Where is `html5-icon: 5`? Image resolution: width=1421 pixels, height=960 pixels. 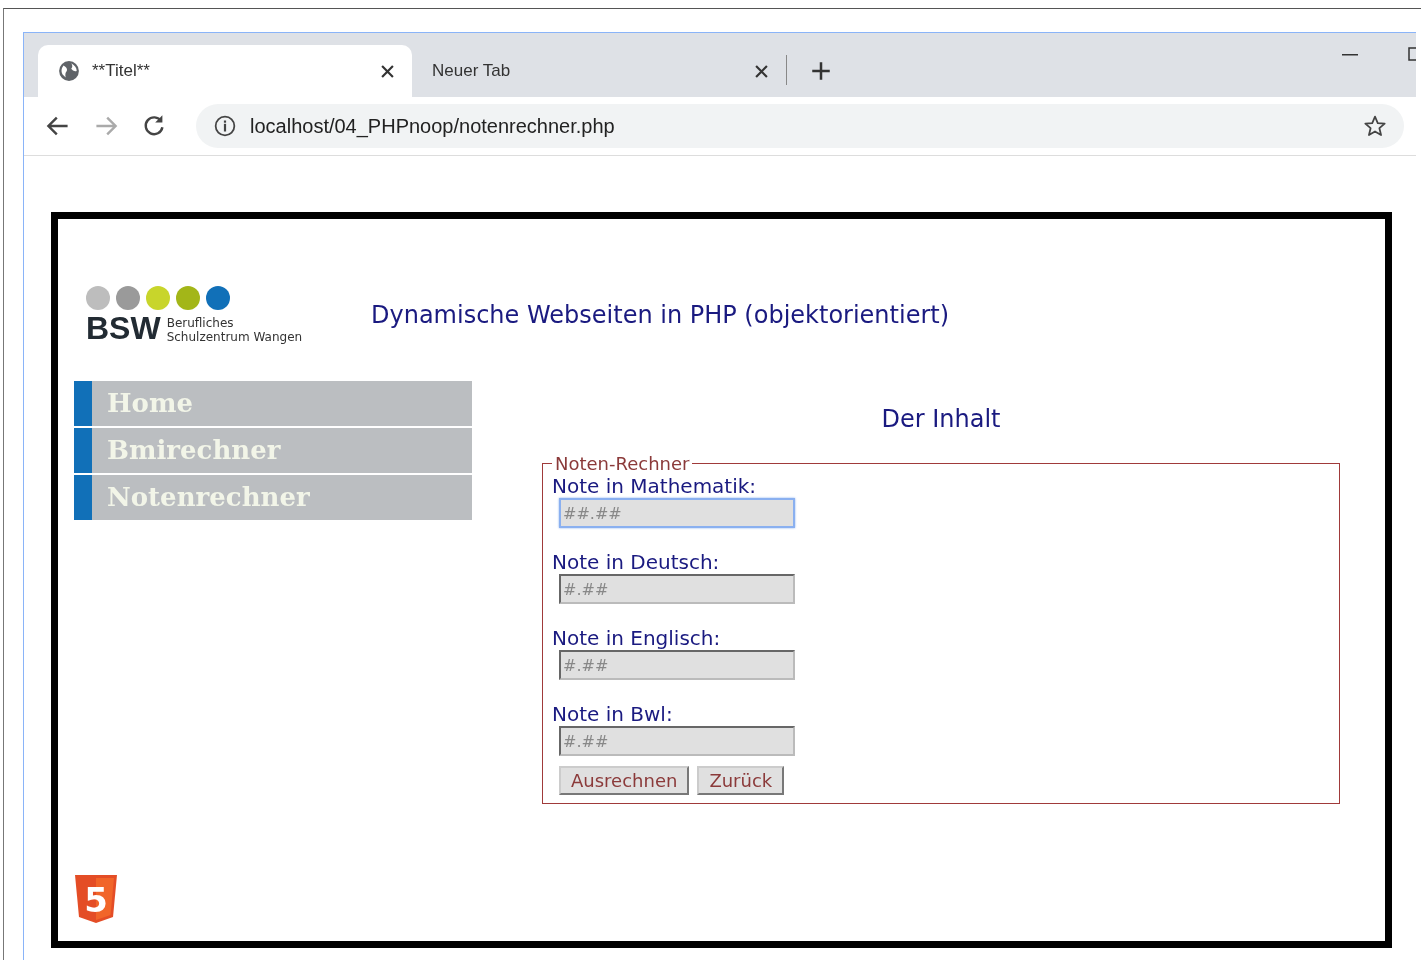
html5-icon: 5 is located at coordinates (96, 899).